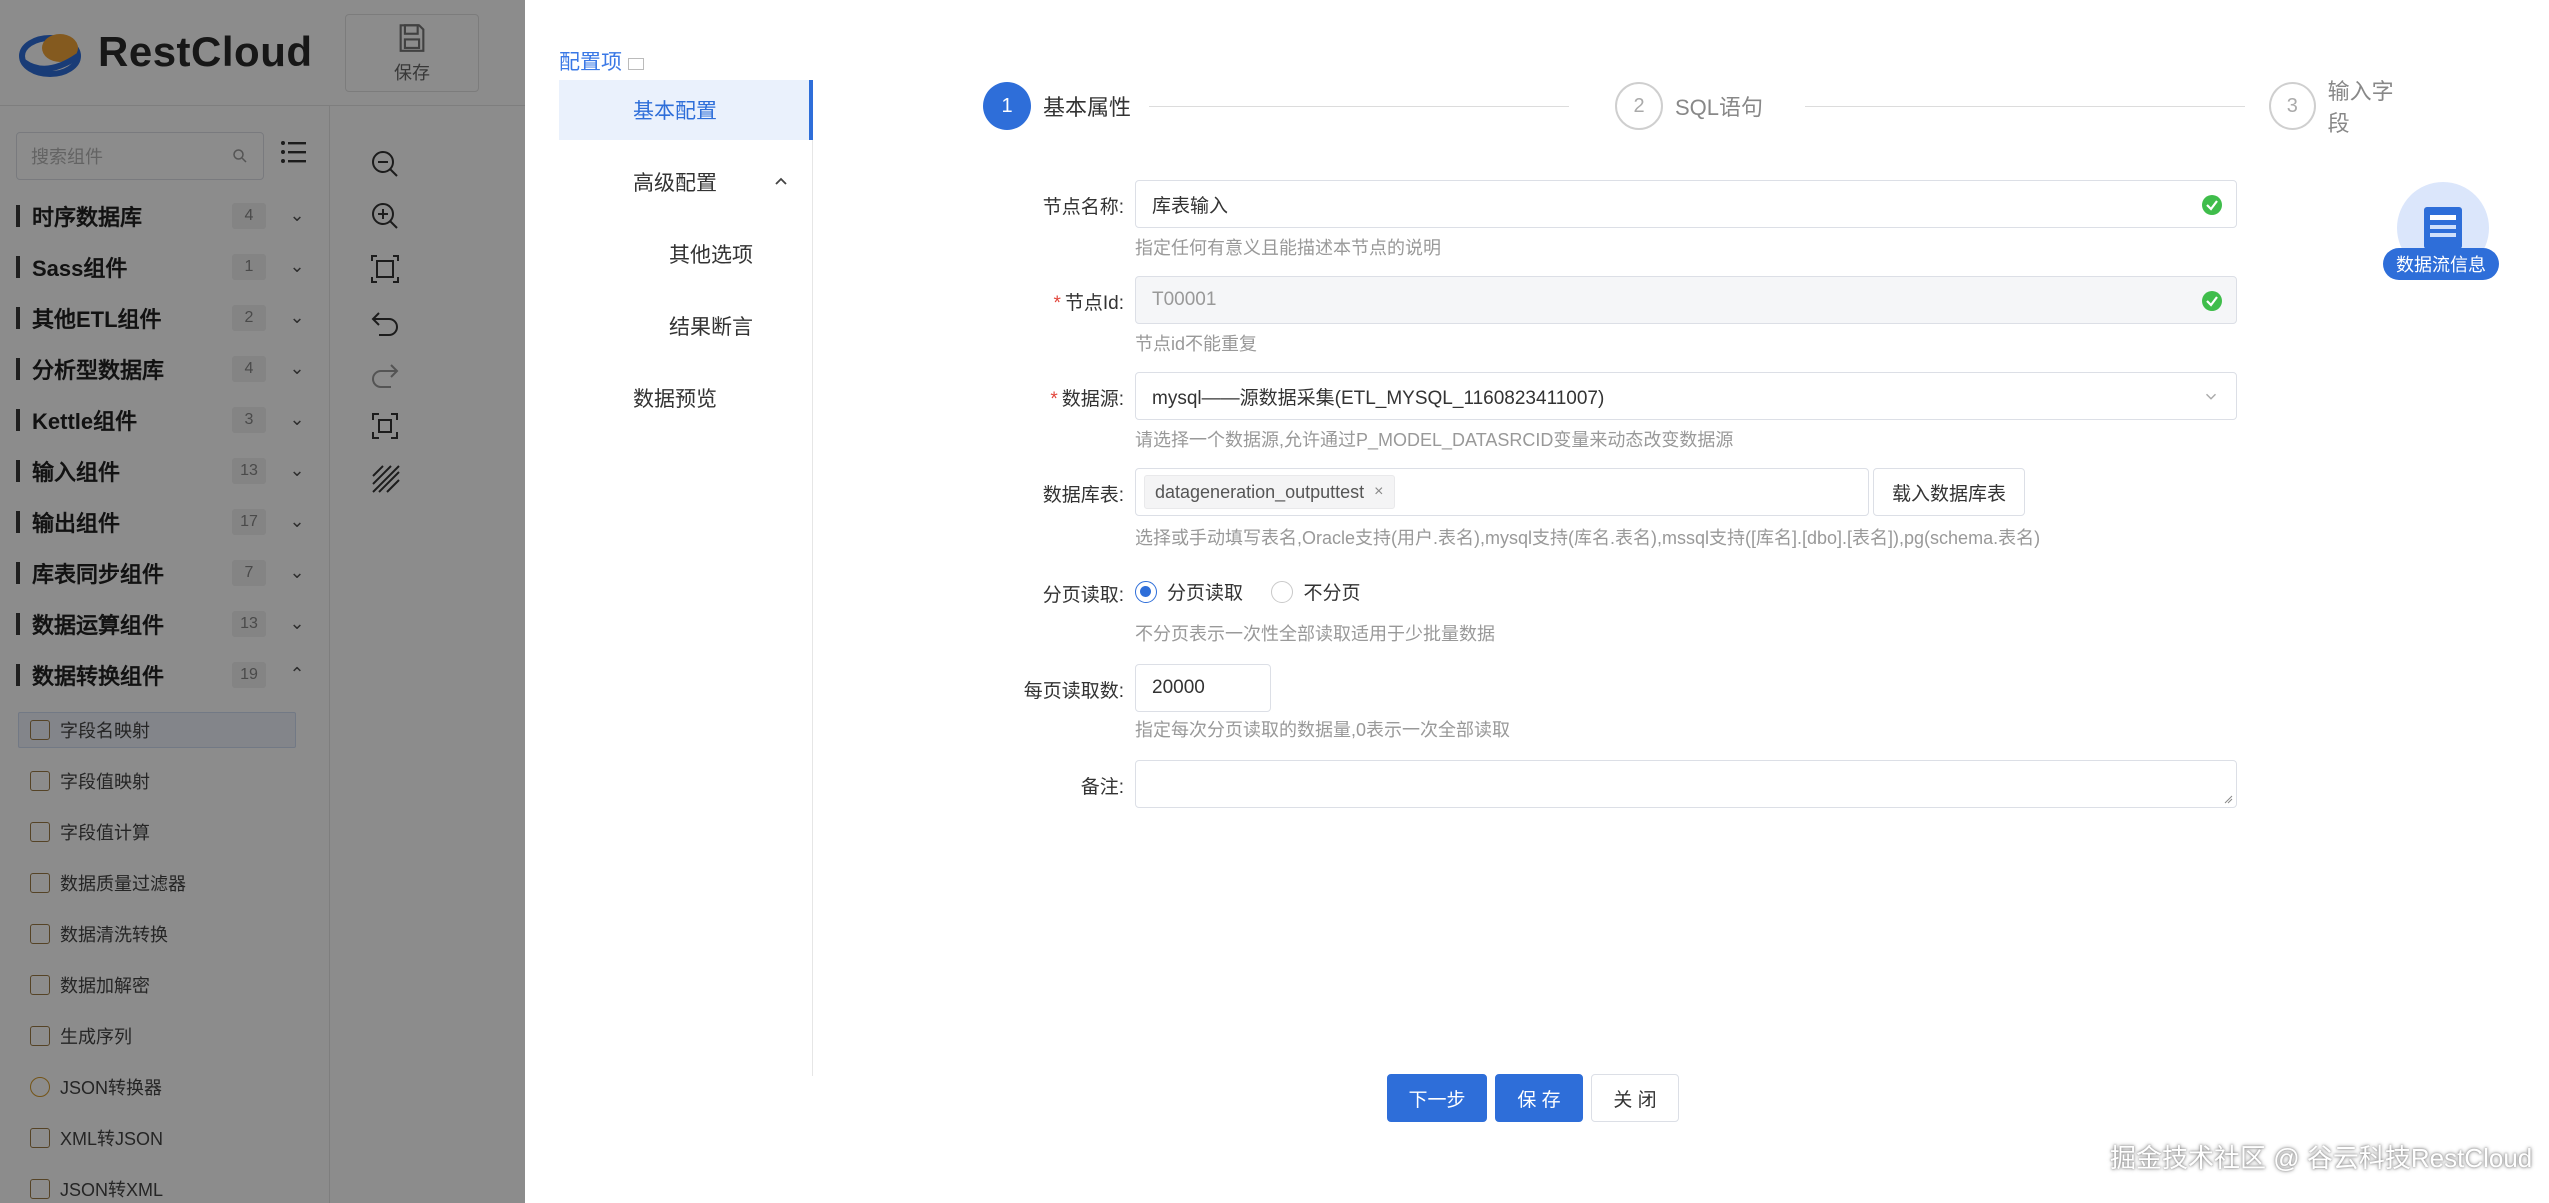 Image resolution: width=2549 pixels, height=1203 pixels. What do you see at coordinates (1635, 1098) in the screenshot?
I see `close-button: 关 闭` at bounding box center [1635, 1098].